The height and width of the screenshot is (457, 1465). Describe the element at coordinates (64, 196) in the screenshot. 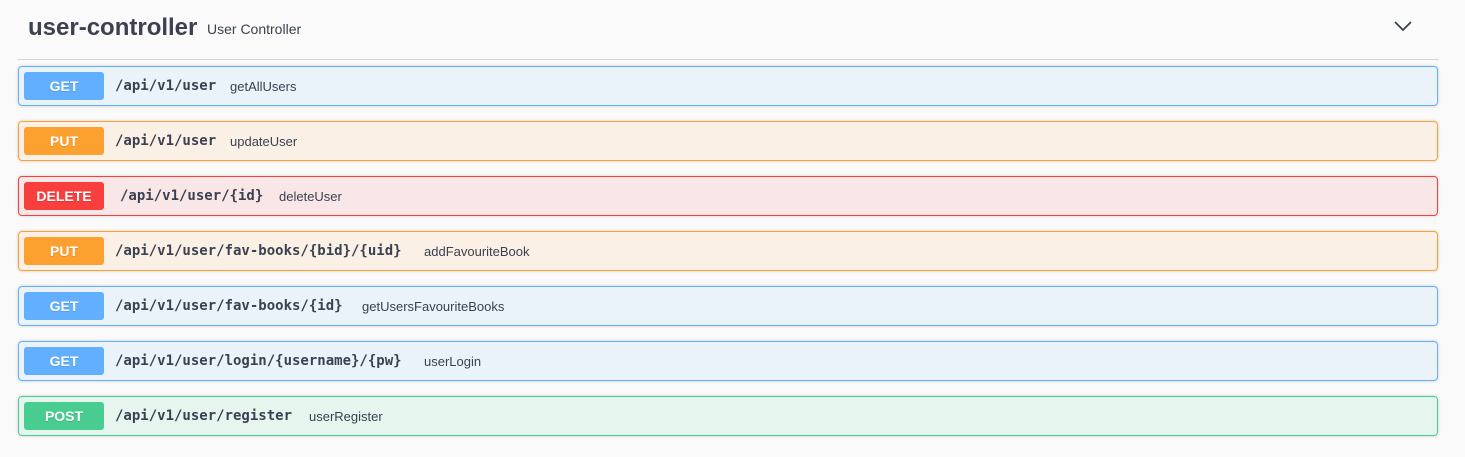

I see `method-badge: DELETE` at that location.